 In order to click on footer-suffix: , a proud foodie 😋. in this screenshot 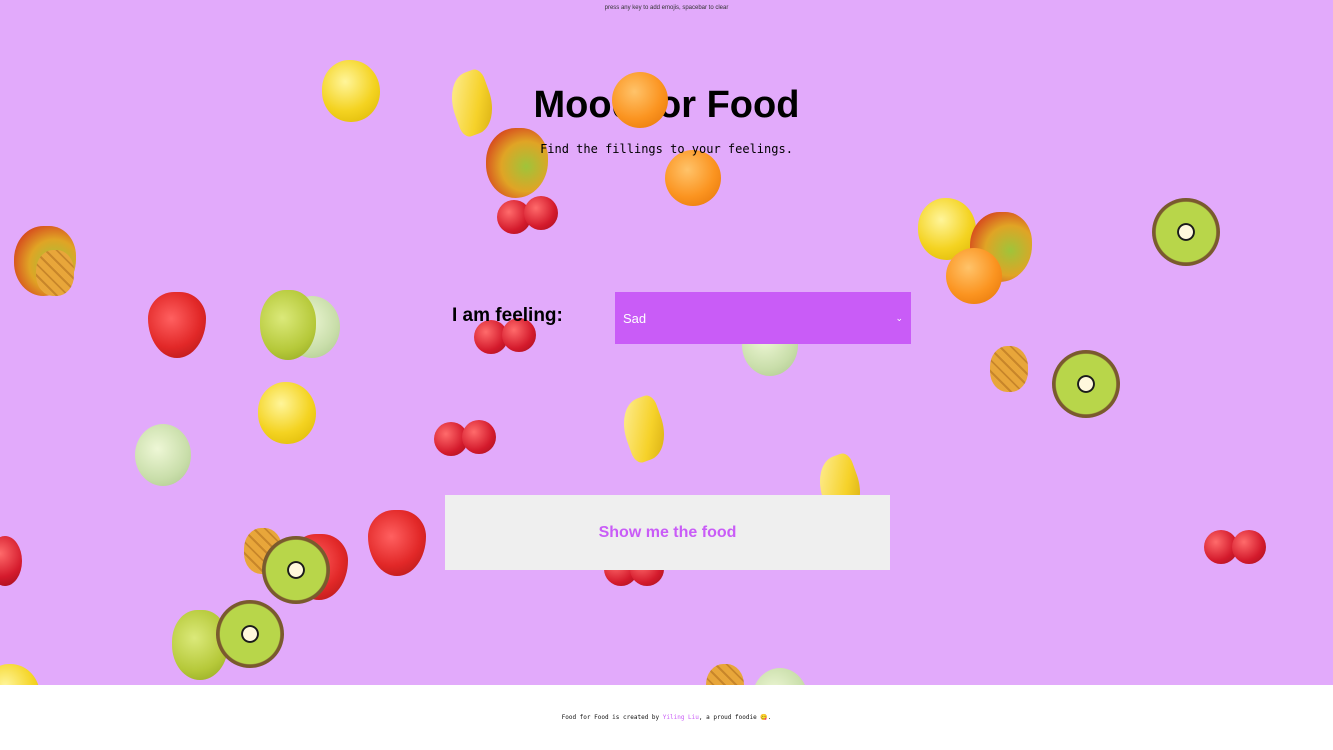, I will do `click(735, 717)`.